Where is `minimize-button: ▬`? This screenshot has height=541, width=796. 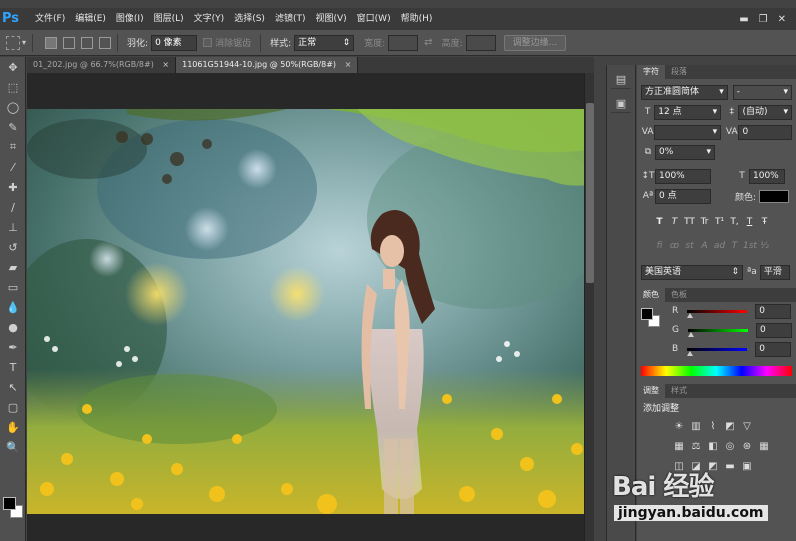
minimize-button: ▬ is located at coordinates (743, 19).